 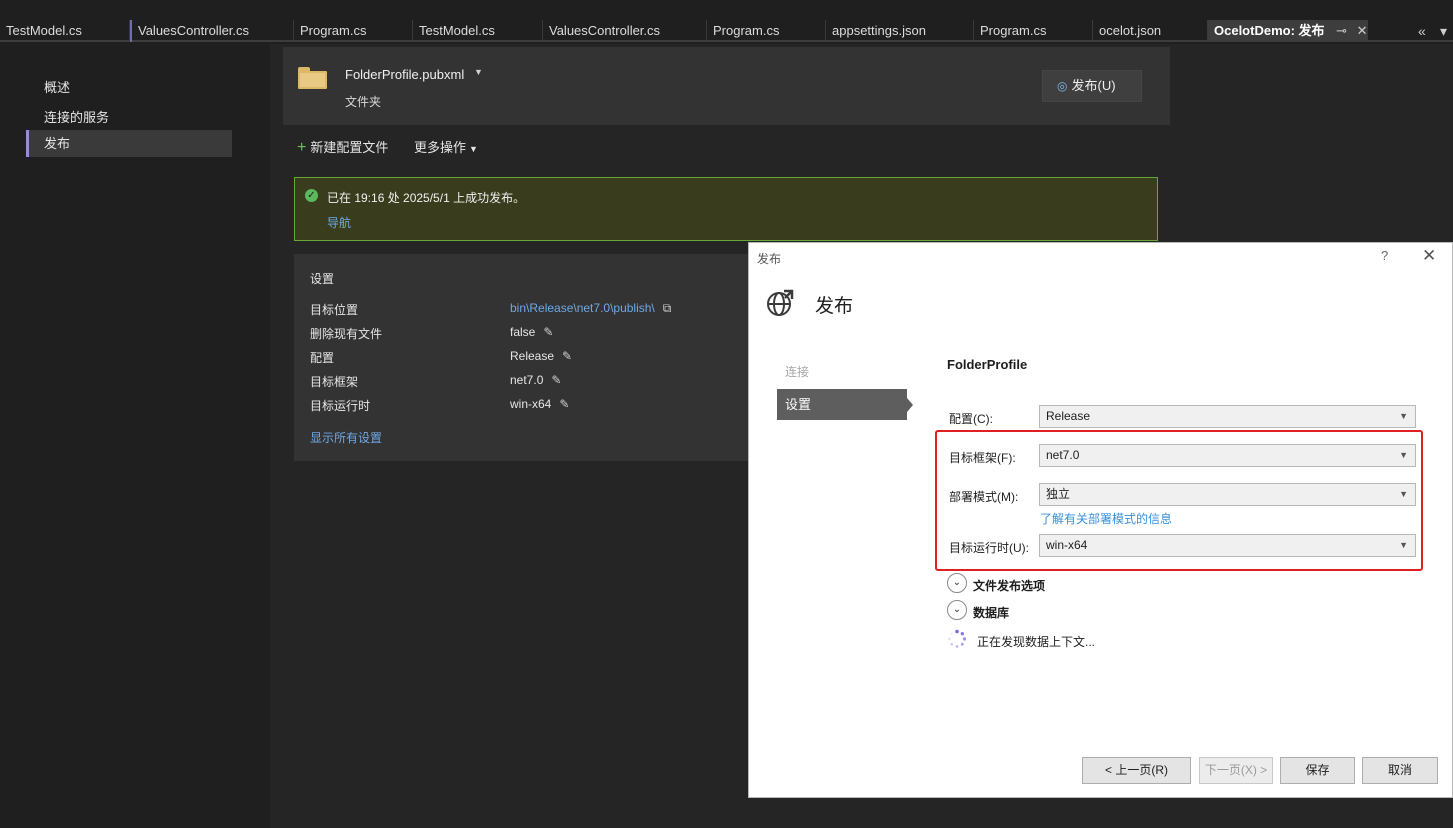 What do you see at coordinates (991, 612) in the screenshot?
I see `database-options: 数据库` at bounding box center [991, 612].